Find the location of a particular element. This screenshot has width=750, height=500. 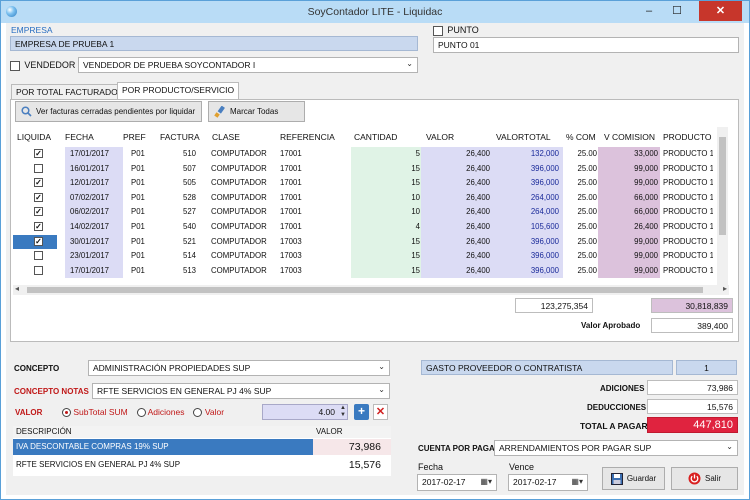

col-factura: FACTURA is located at coordinates (180, 137).